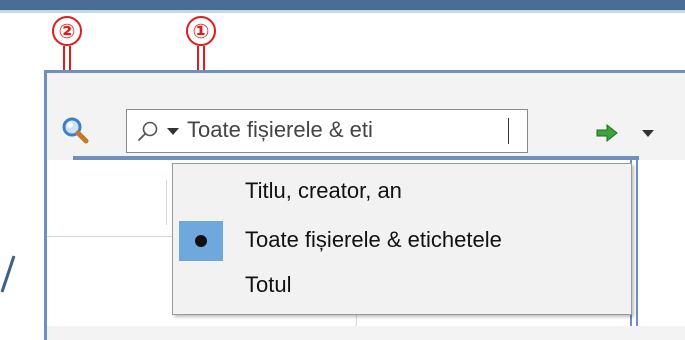 Image resolution: width=685 pixels, height=340 pixels. I want to click on magnifier-icon, so click(75, 130).